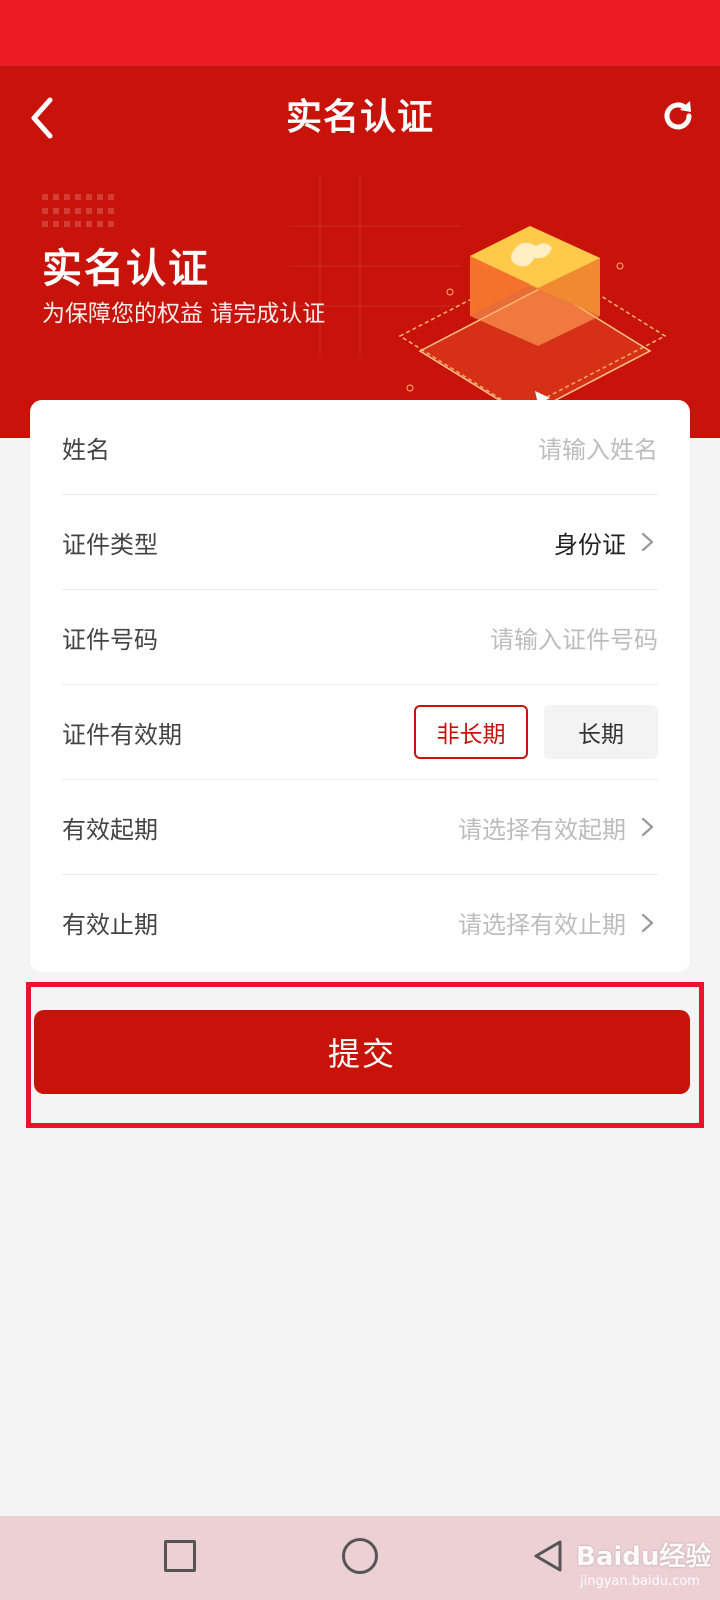  Describe the element at coordinates (360, 542) in the screenshot. I see `id-type-row: 证件类型 身份证` at that location.